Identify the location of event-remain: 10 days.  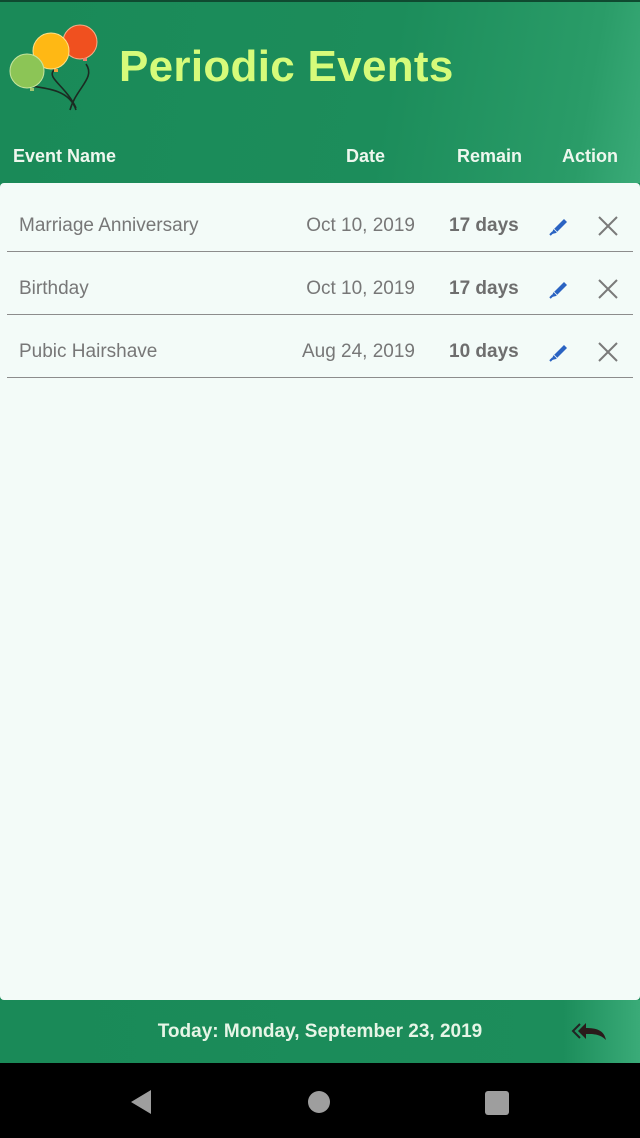
(484, 351).